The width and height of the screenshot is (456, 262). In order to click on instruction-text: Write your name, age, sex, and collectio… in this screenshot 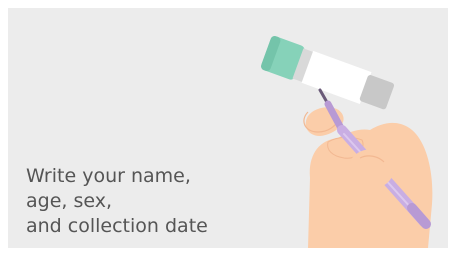, I will do `click(117, 201)`.